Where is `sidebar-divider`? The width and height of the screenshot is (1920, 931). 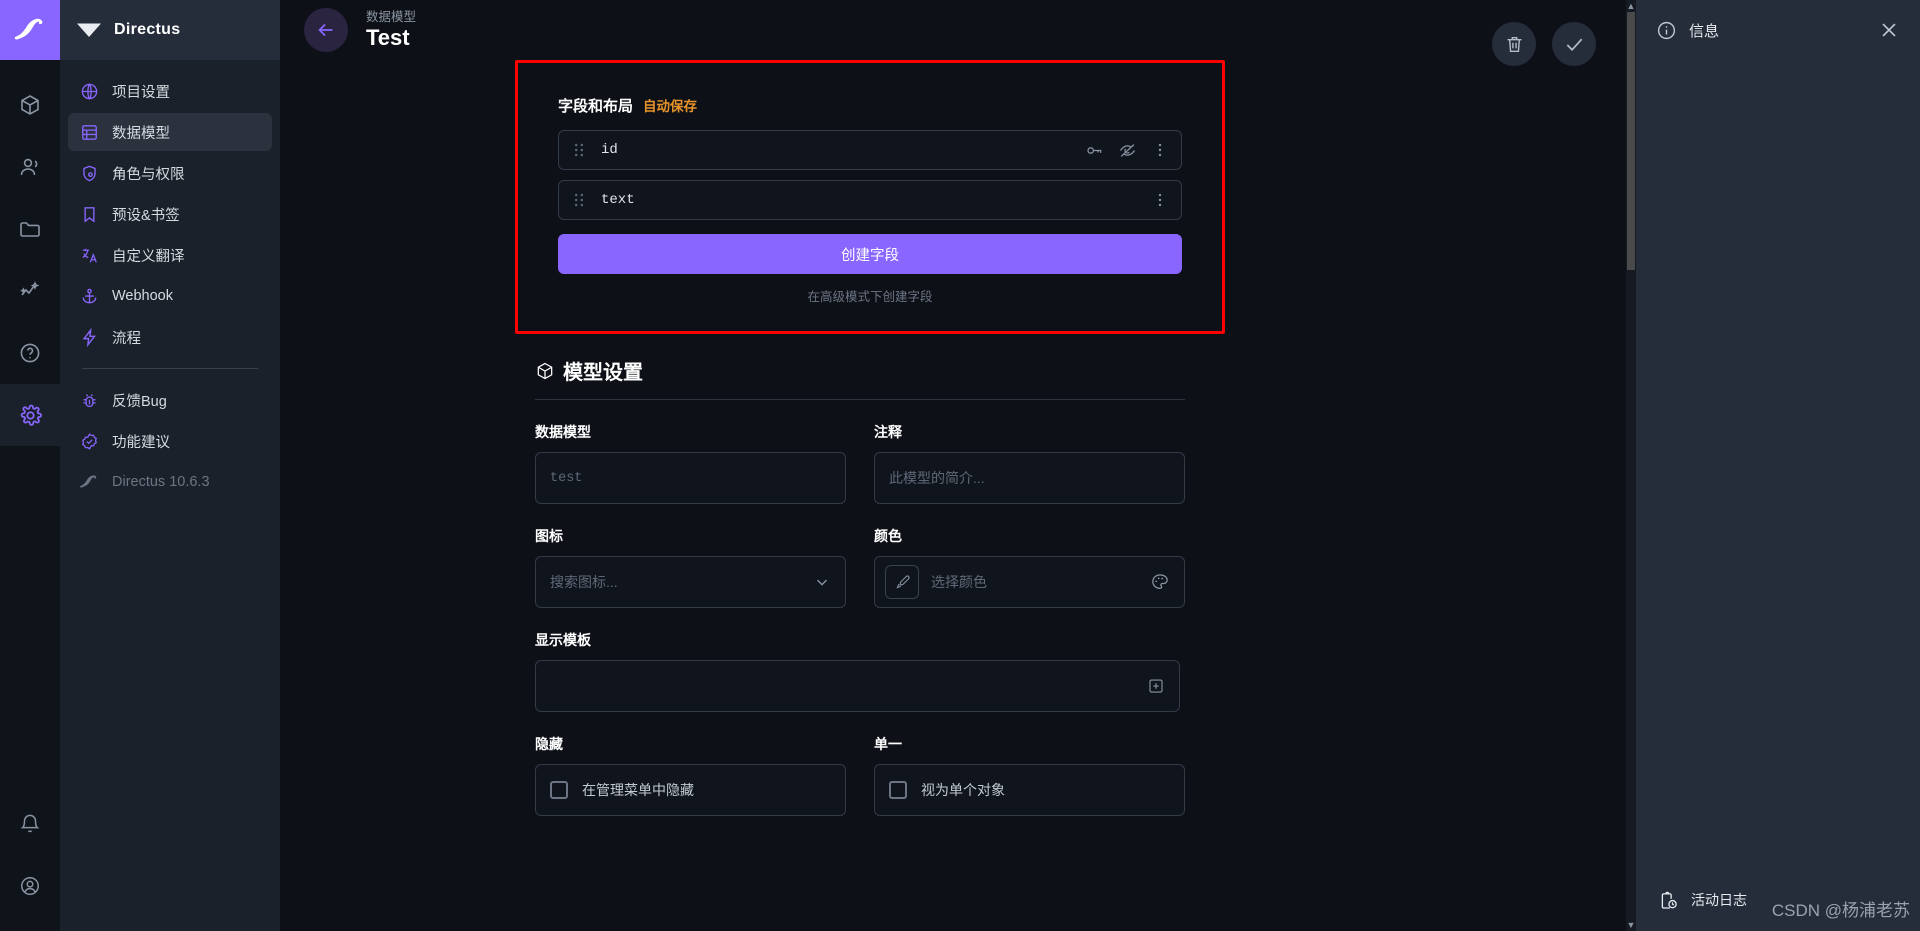
sidebar-divider is located at coordinates (170, 368).